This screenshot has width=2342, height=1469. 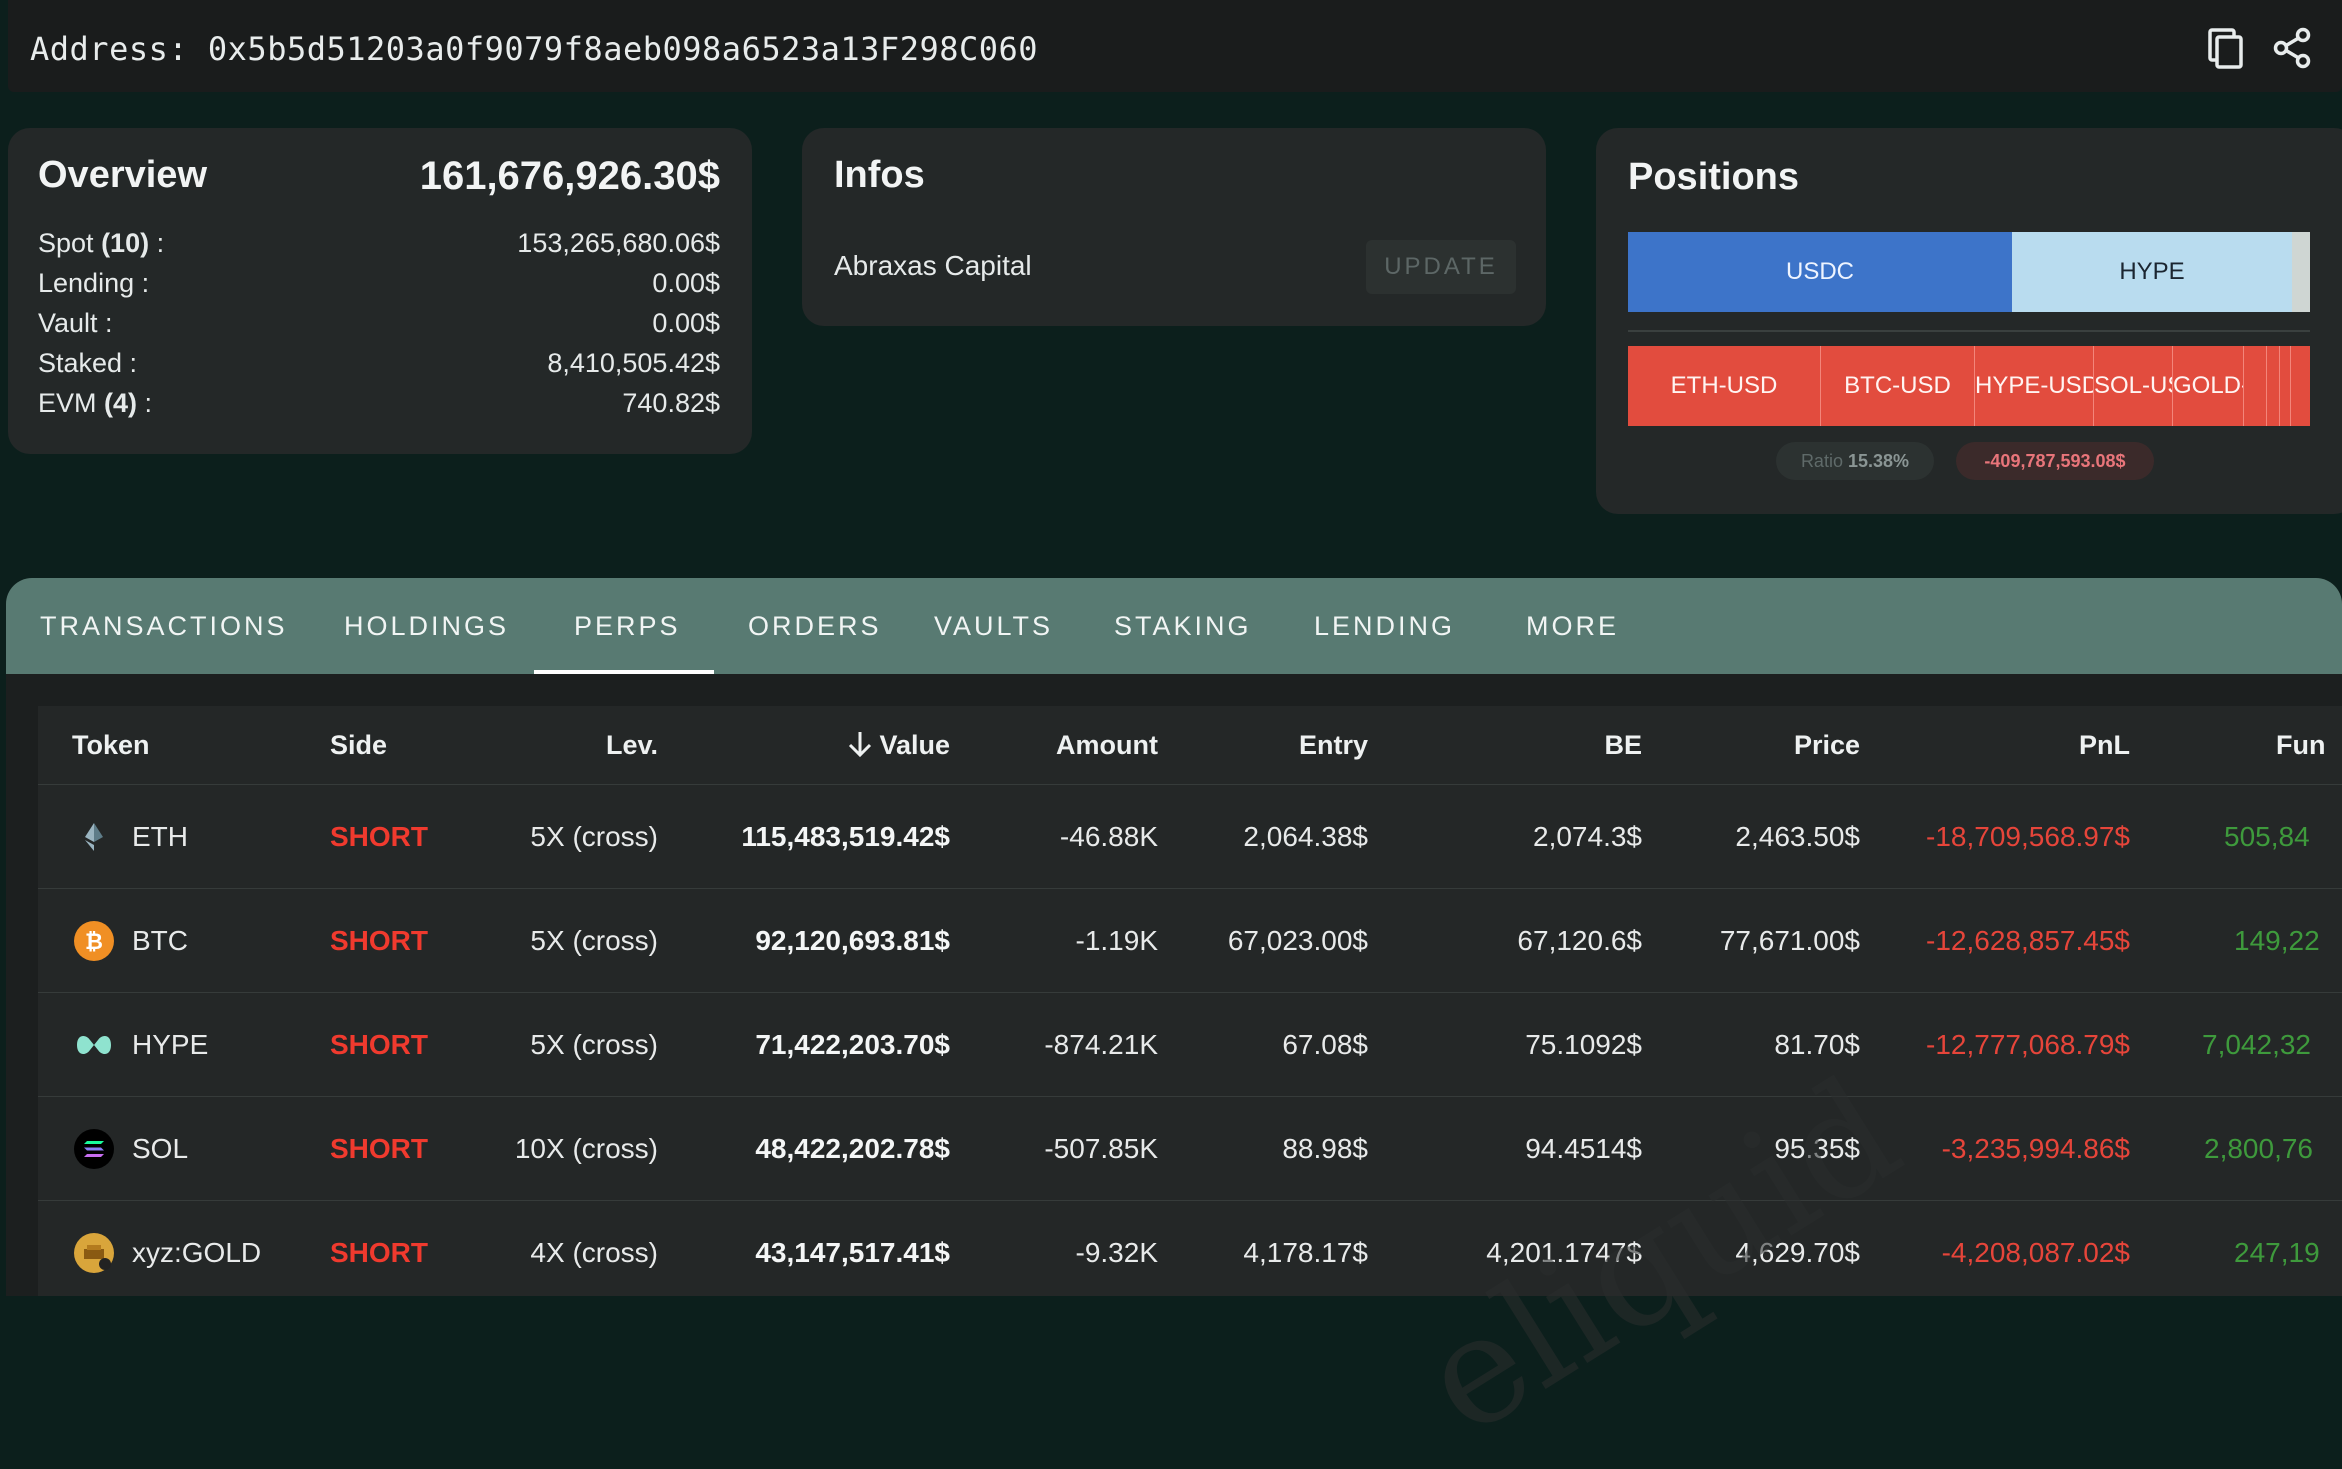 I want to click on funding-value: 247,19, so click(x=2277, y=1252).